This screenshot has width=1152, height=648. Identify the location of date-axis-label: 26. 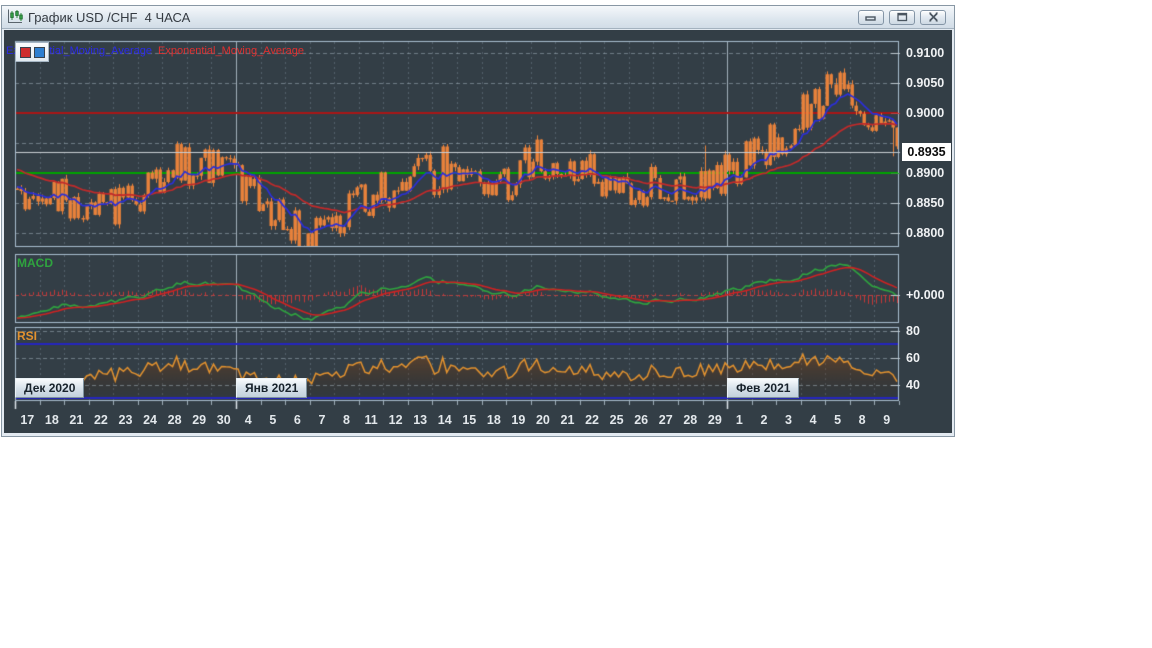
(641, 420).